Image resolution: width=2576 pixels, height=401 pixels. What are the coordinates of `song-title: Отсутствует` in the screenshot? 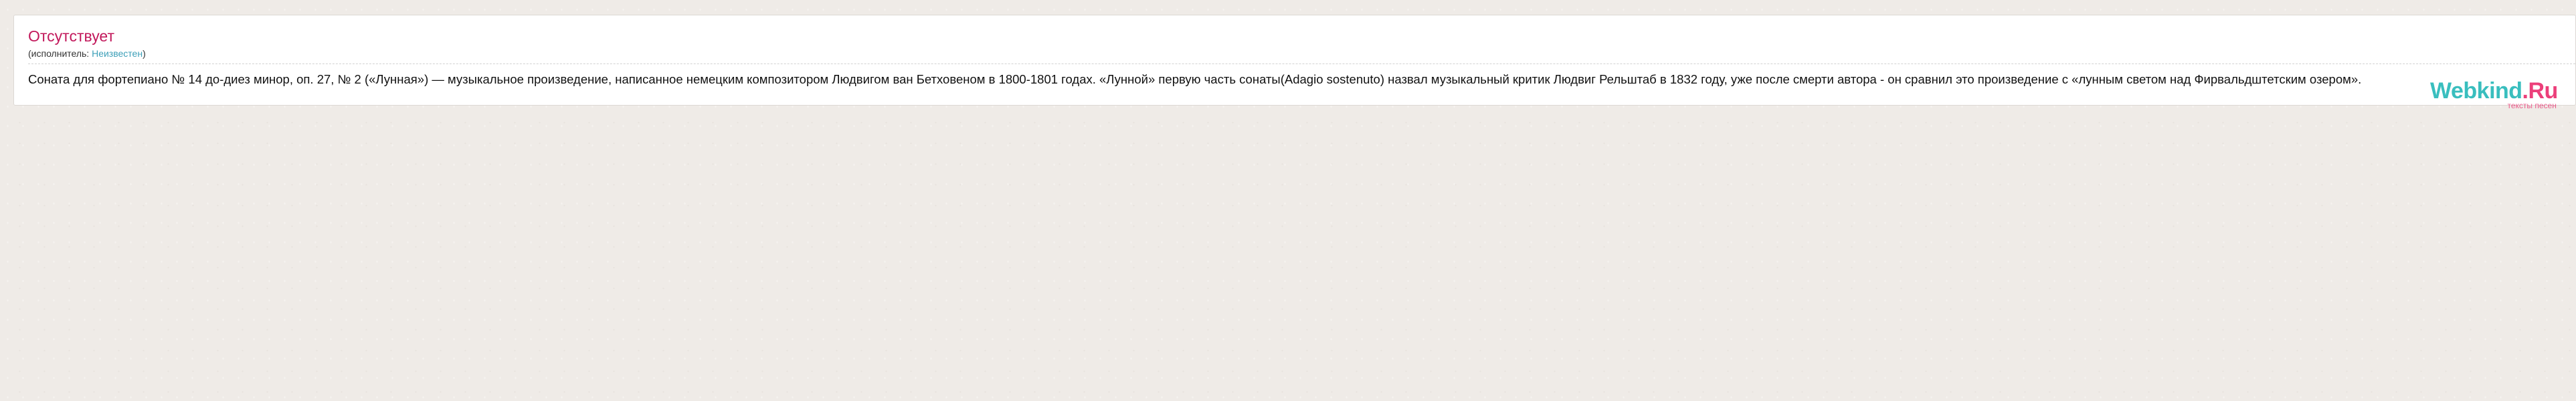 It's located at (71, 36).